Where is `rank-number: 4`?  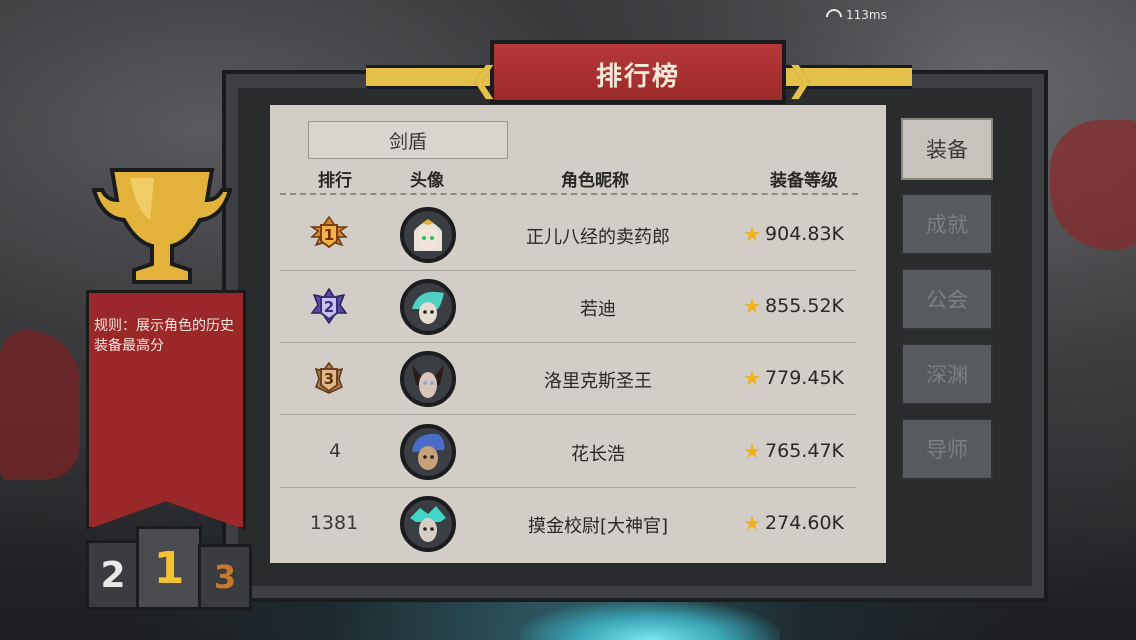
rank-number: 4 is located at coordinates (335, 451).